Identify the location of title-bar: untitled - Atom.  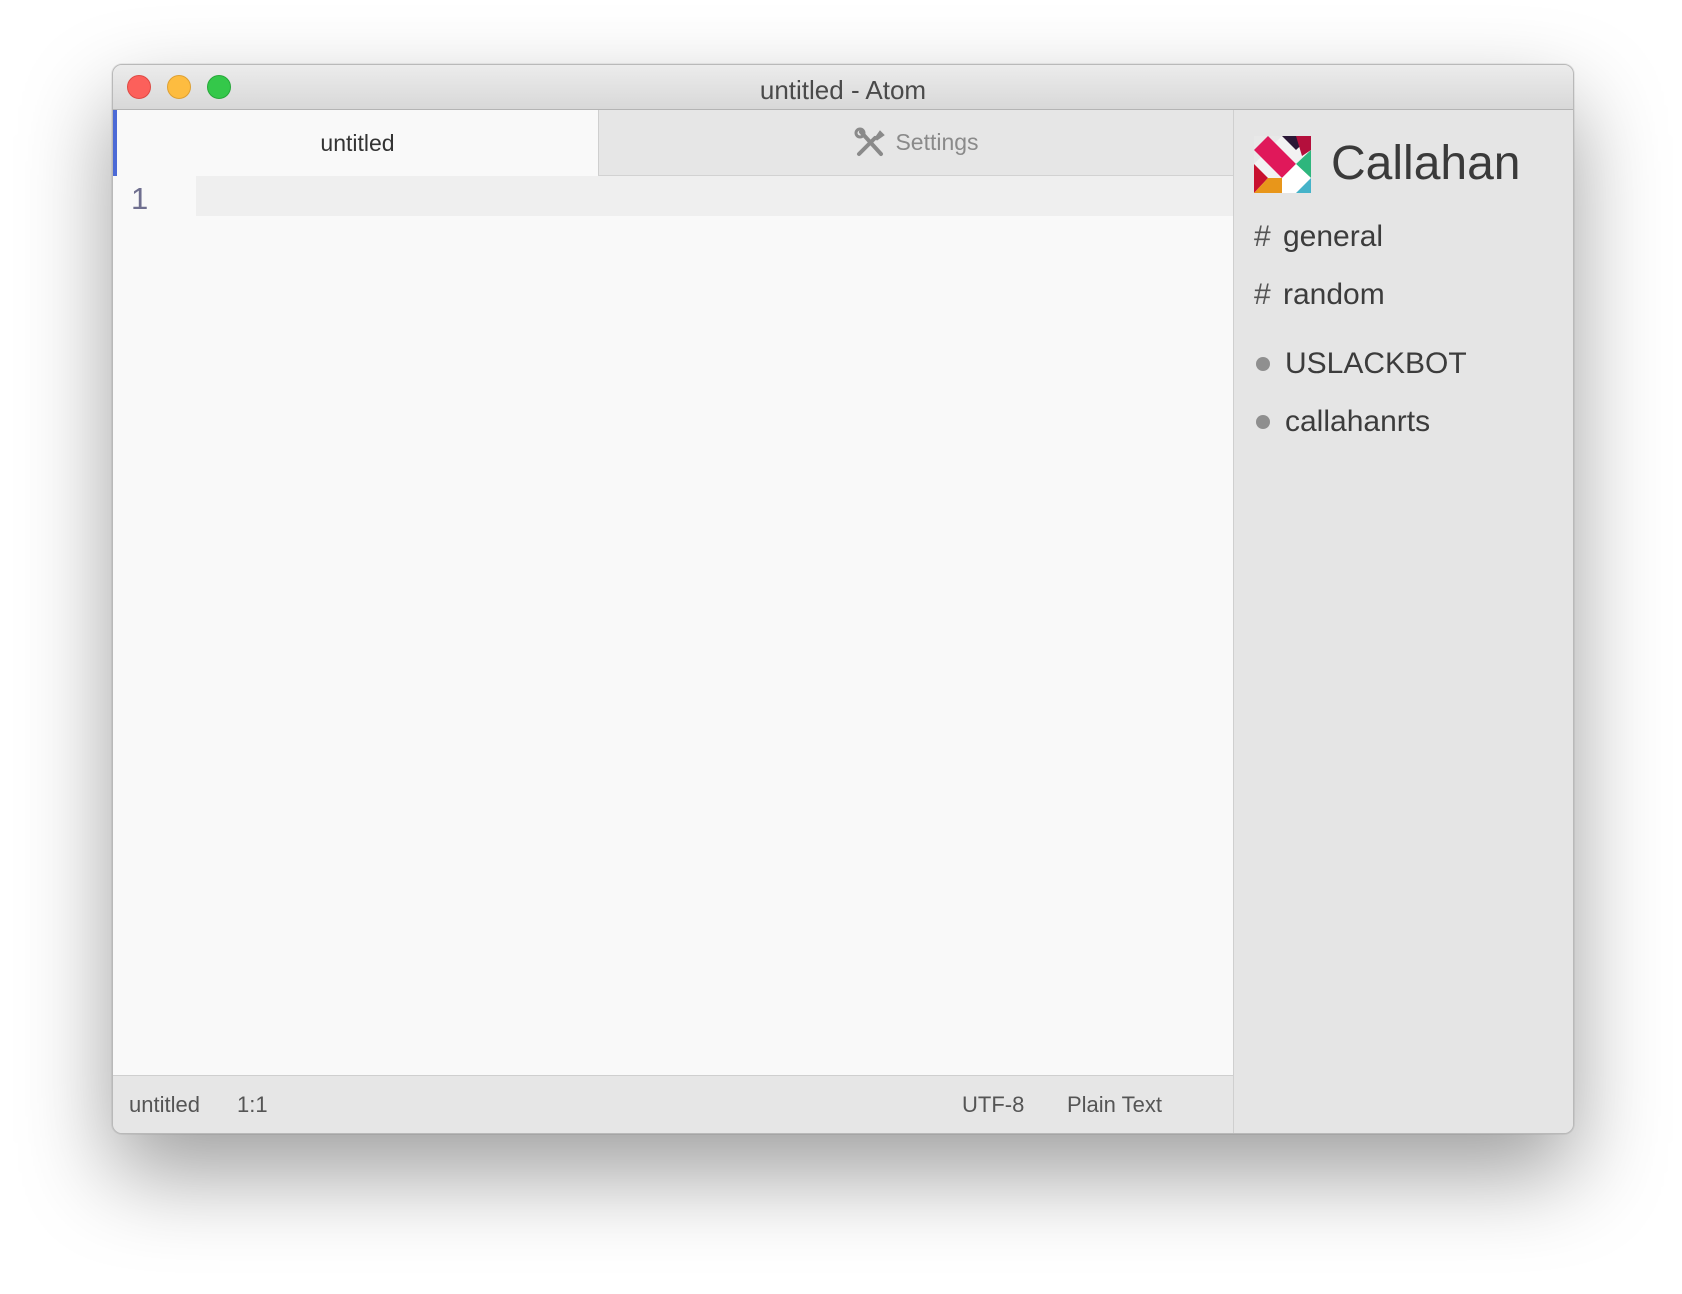
(843, 87).